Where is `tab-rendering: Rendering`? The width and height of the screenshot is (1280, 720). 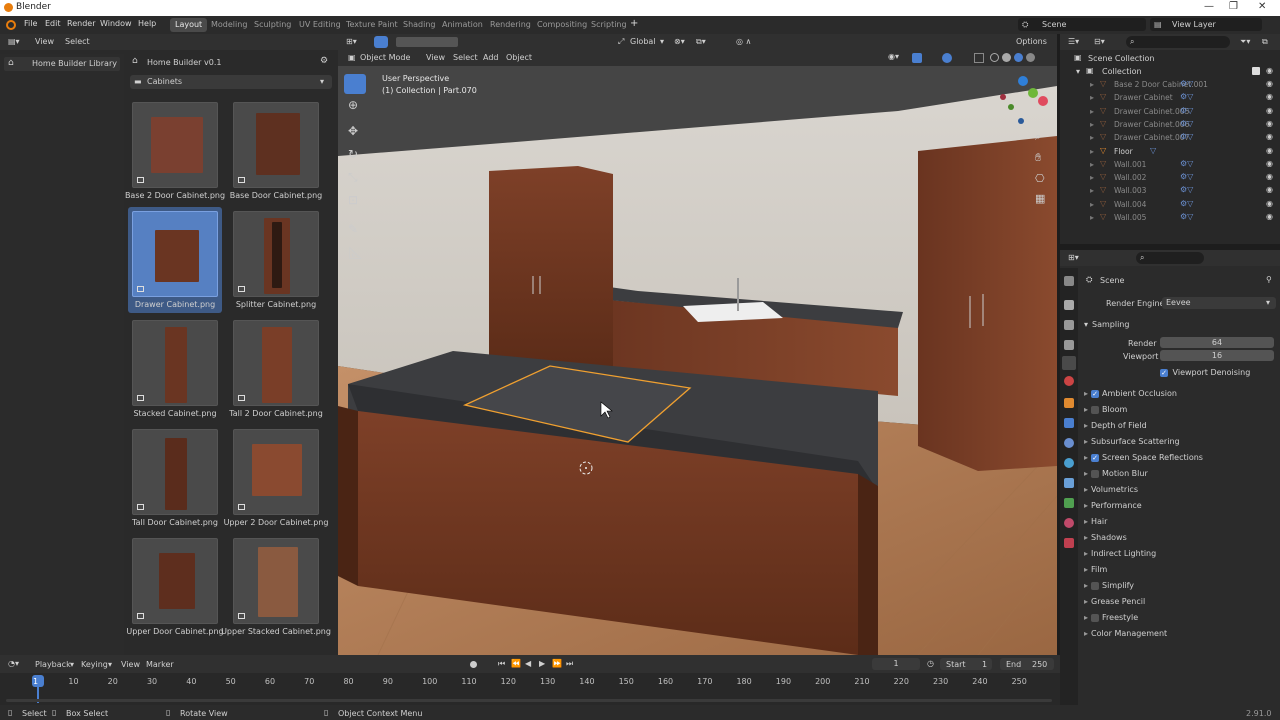 tab-rendering: Rendering is located at coordinates (510, 25).